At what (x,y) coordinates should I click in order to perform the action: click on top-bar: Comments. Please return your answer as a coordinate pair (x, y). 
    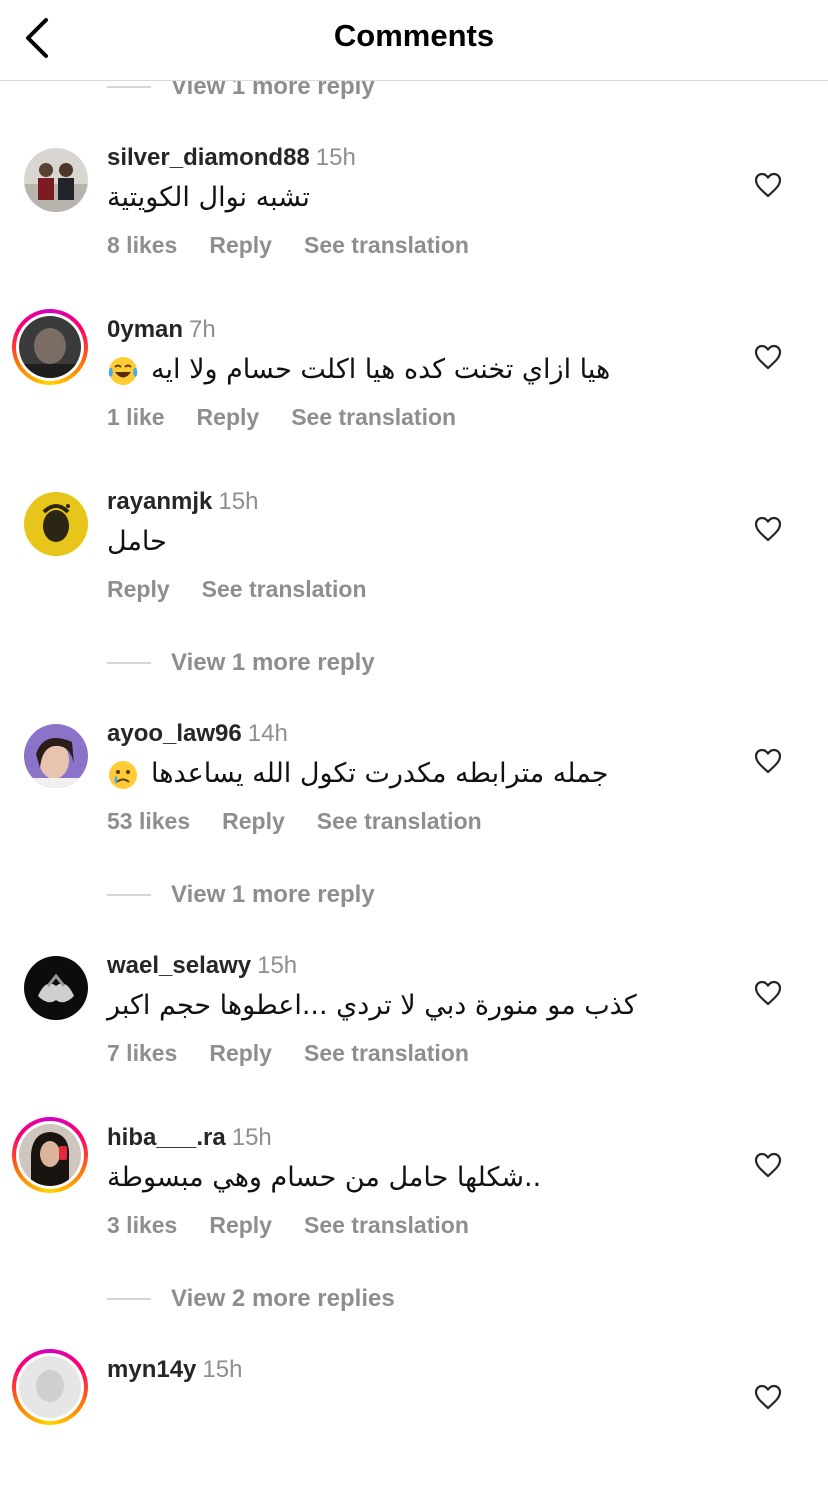
    Looking at the image, I should click on (414, 40).